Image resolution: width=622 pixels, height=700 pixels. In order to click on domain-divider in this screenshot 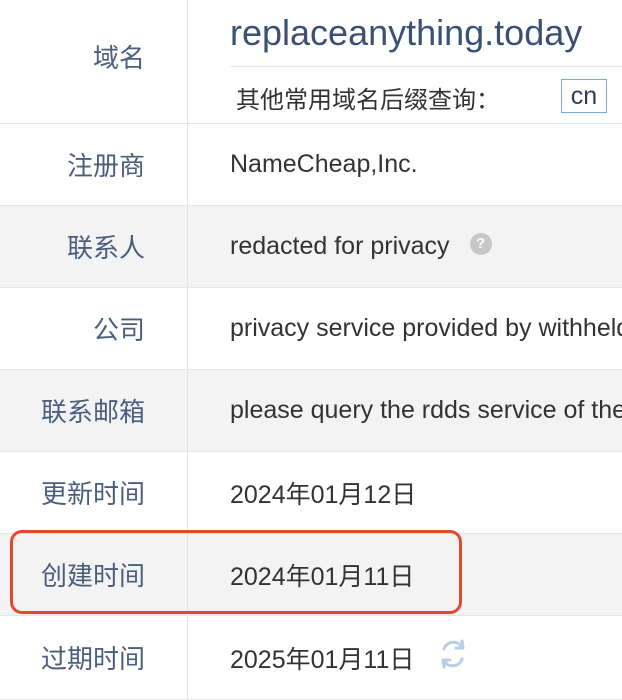, I will do `click(426, 66)`.